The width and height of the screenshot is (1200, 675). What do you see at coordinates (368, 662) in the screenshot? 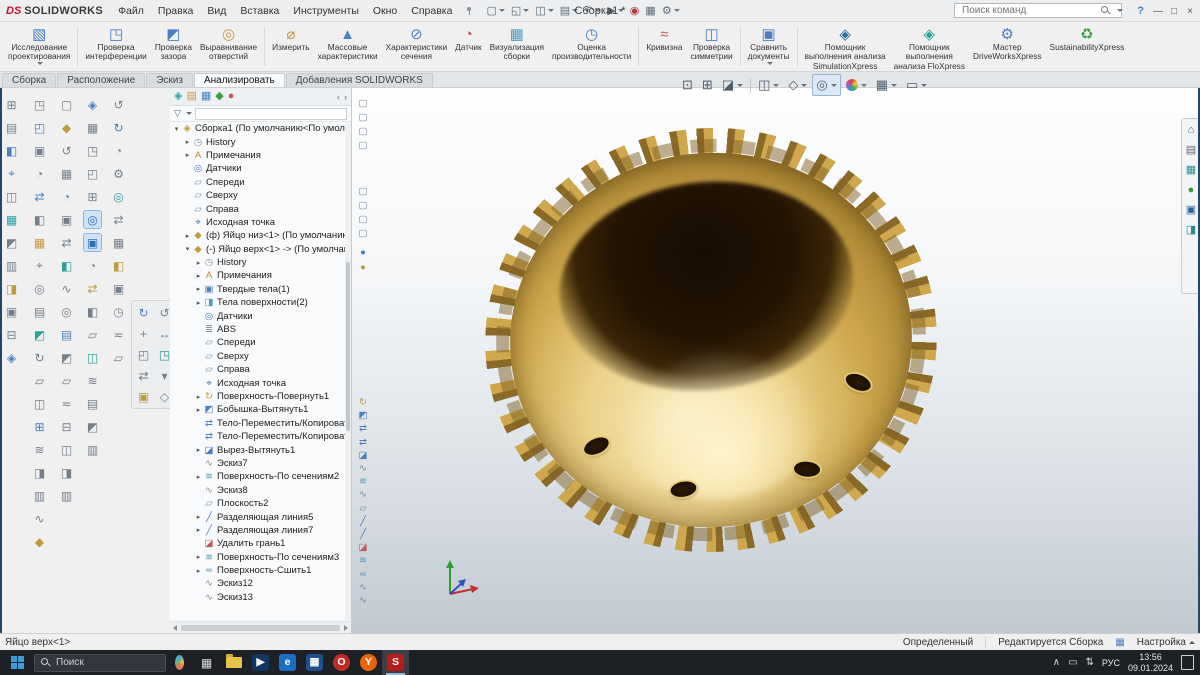
I see `browser-icon: Y` at bounding box center [368, 662].